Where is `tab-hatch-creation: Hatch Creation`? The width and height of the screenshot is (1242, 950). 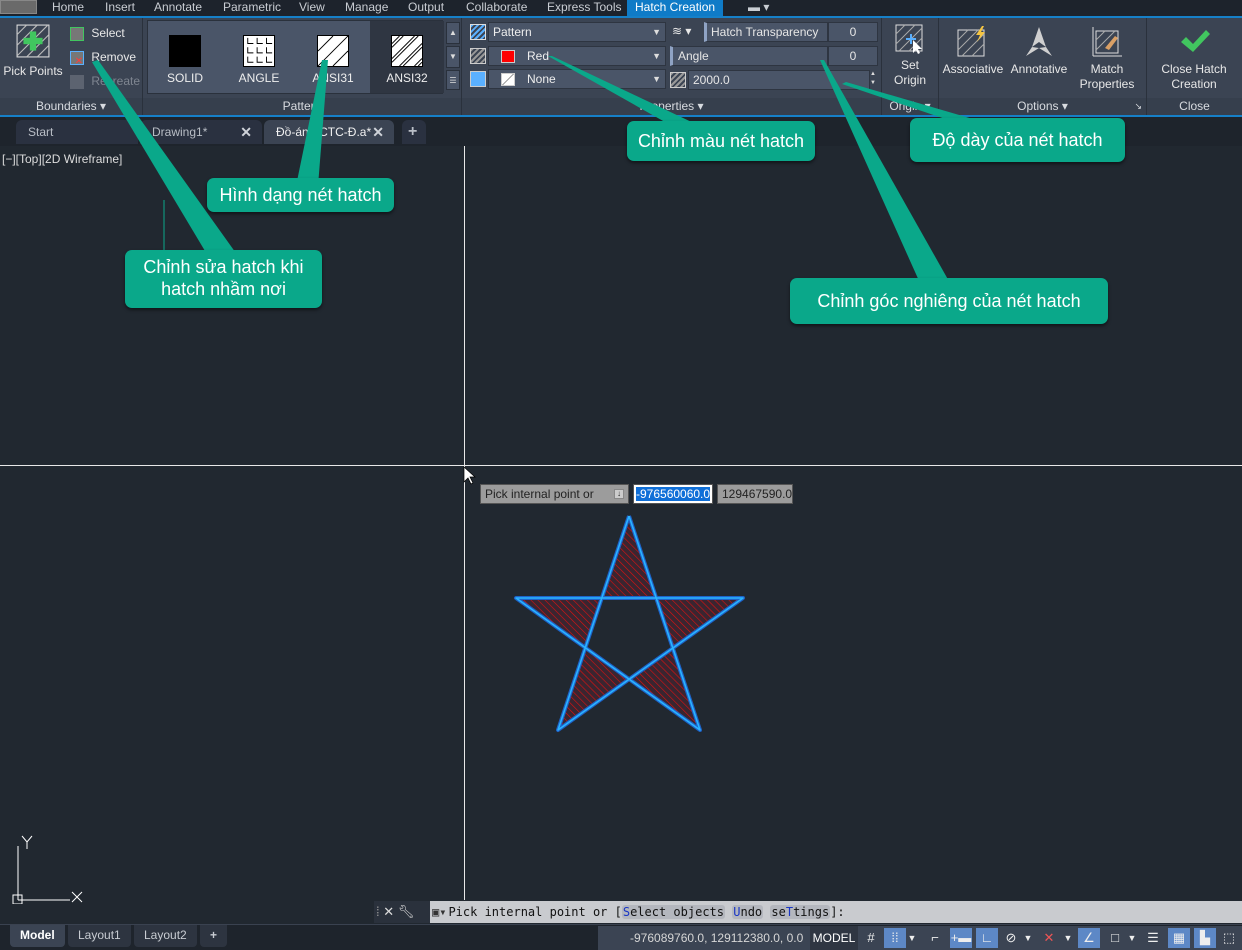
tab-hatch-creation: Hatch Creation is located at coordinates (675, 8).